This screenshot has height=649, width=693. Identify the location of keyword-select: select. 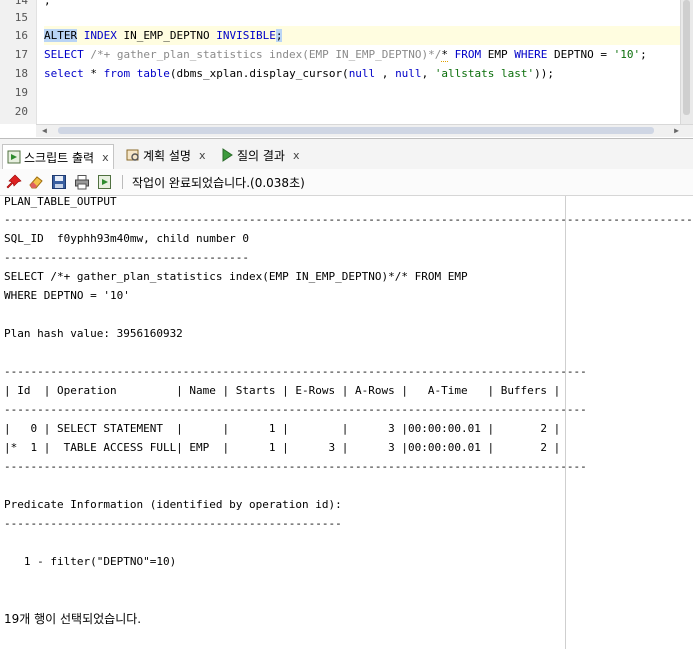
(64, 73).